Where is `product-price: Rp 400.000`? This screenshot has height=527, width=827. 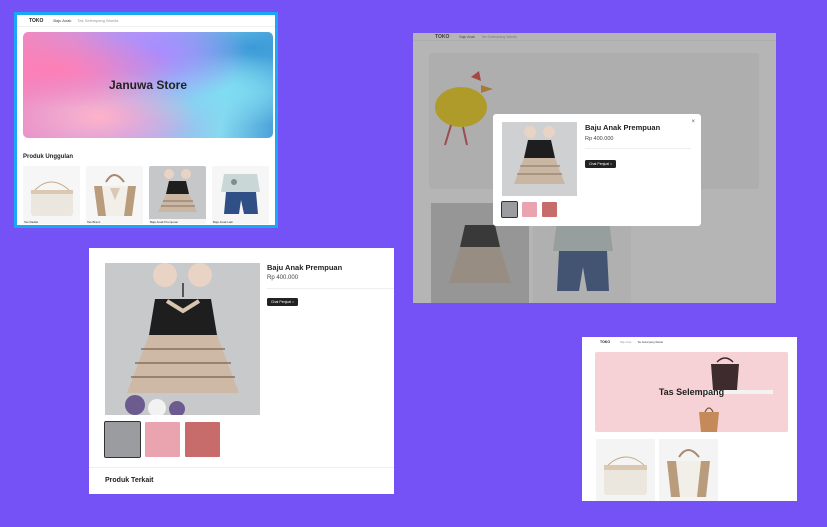
product-price: Rp 400.000 is located at coordinates (283, 278).